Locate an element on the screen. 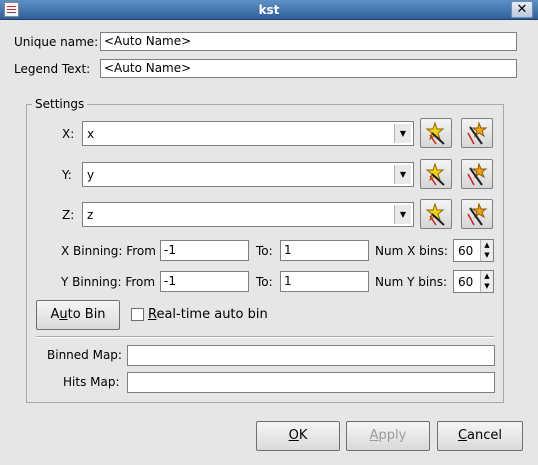 The width and height of the screenshot is (538, 465). cancel-button: Cancel is located at coordinates (480, 436).